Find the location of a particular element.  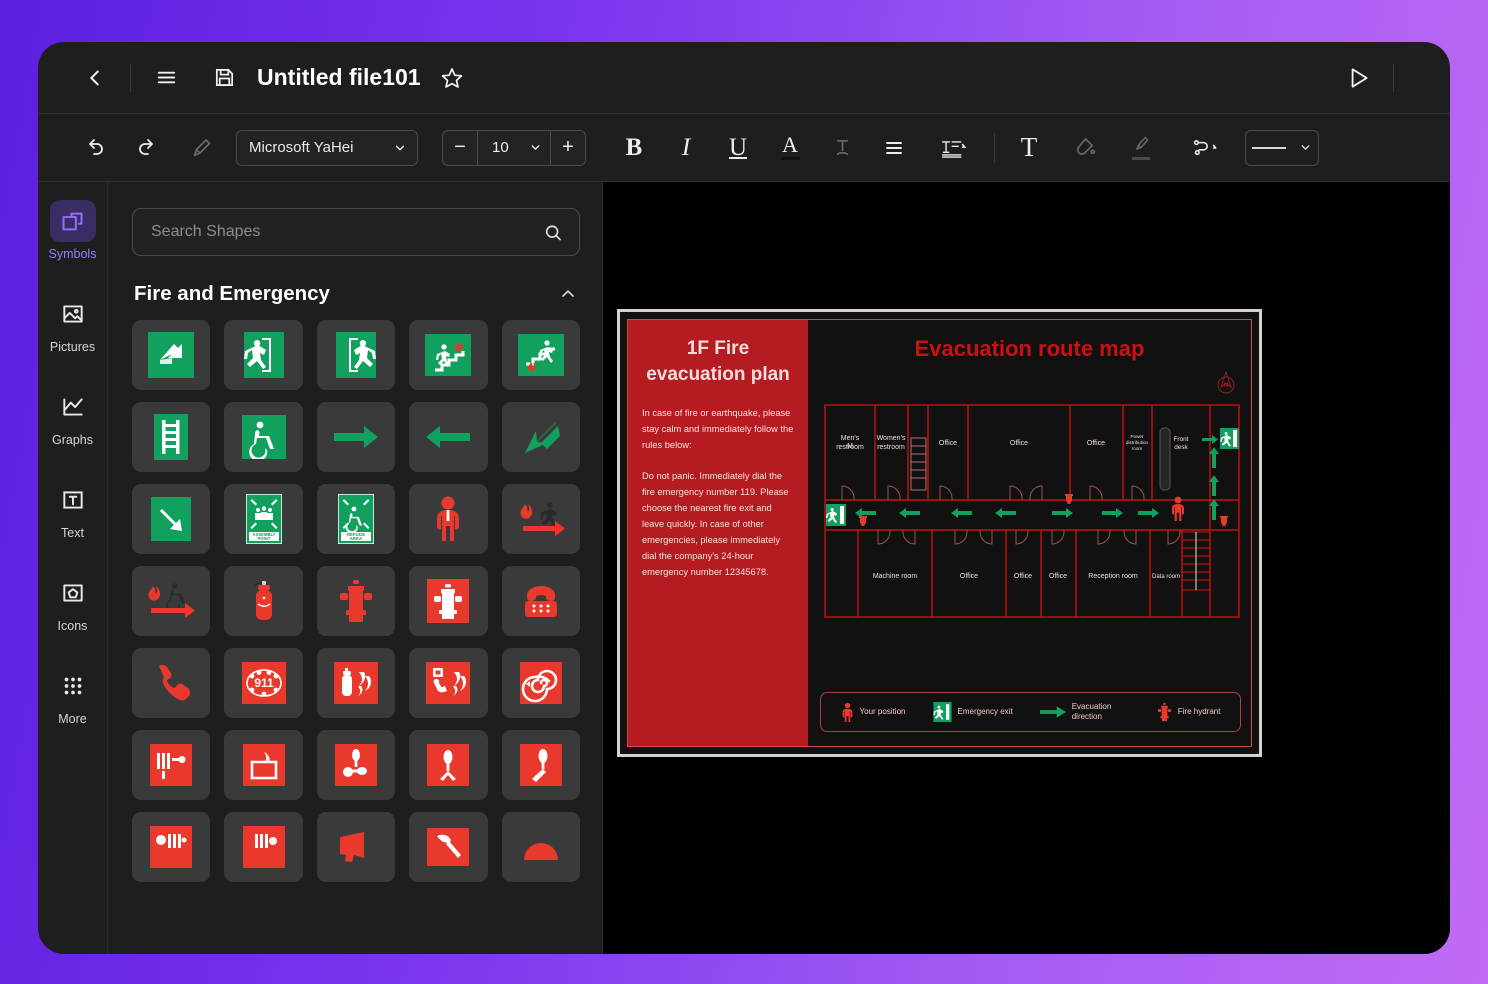

format-toolbar: Microsoft YaHei − 10 + B I U A T is located at coordinates (744, 148).